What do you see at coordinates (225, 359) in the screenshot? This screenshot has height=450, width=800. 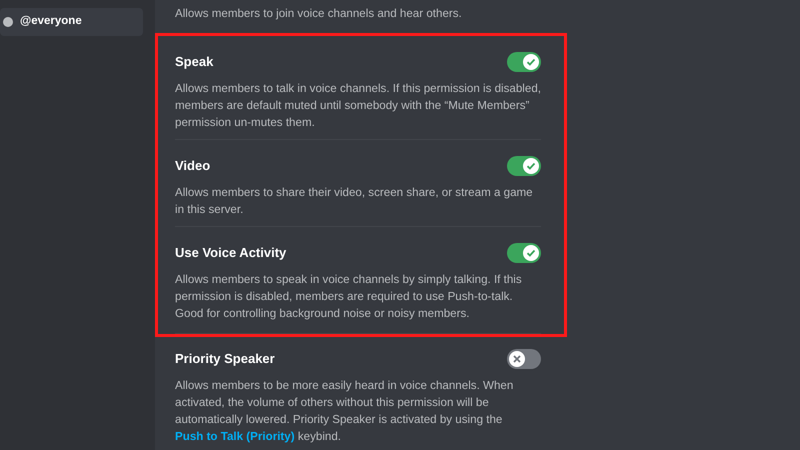 I see `permission-title: Priority Speaker` at bounding box center [225, 359].